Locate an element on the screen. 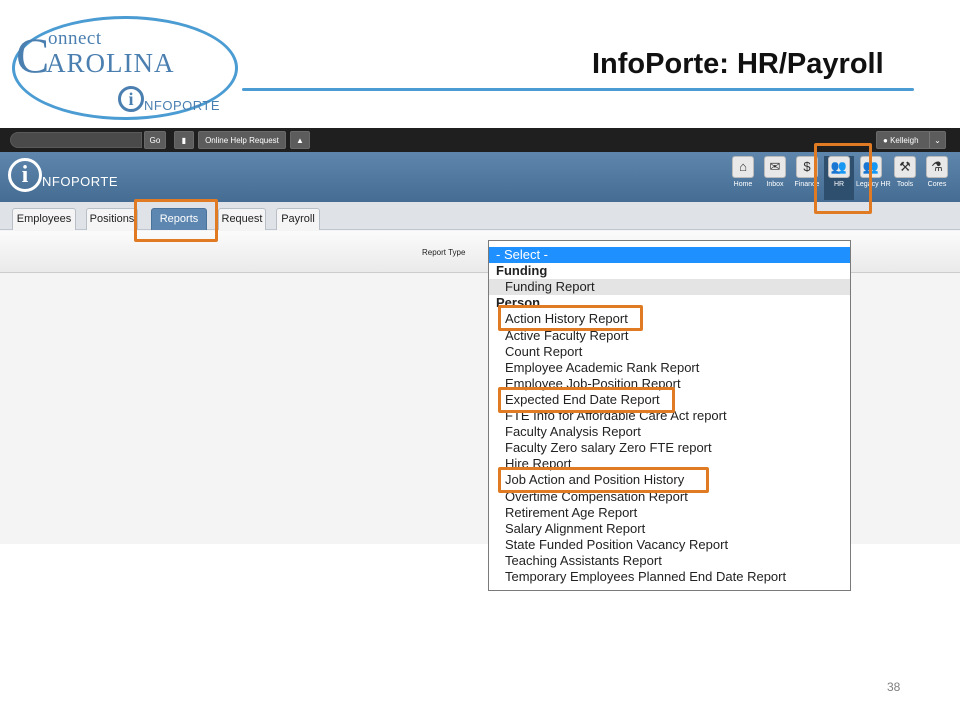 The width and height of the screenshot is (960, 720). dropdown-option-count-report: Count Report is located at coordinates (669, 352).